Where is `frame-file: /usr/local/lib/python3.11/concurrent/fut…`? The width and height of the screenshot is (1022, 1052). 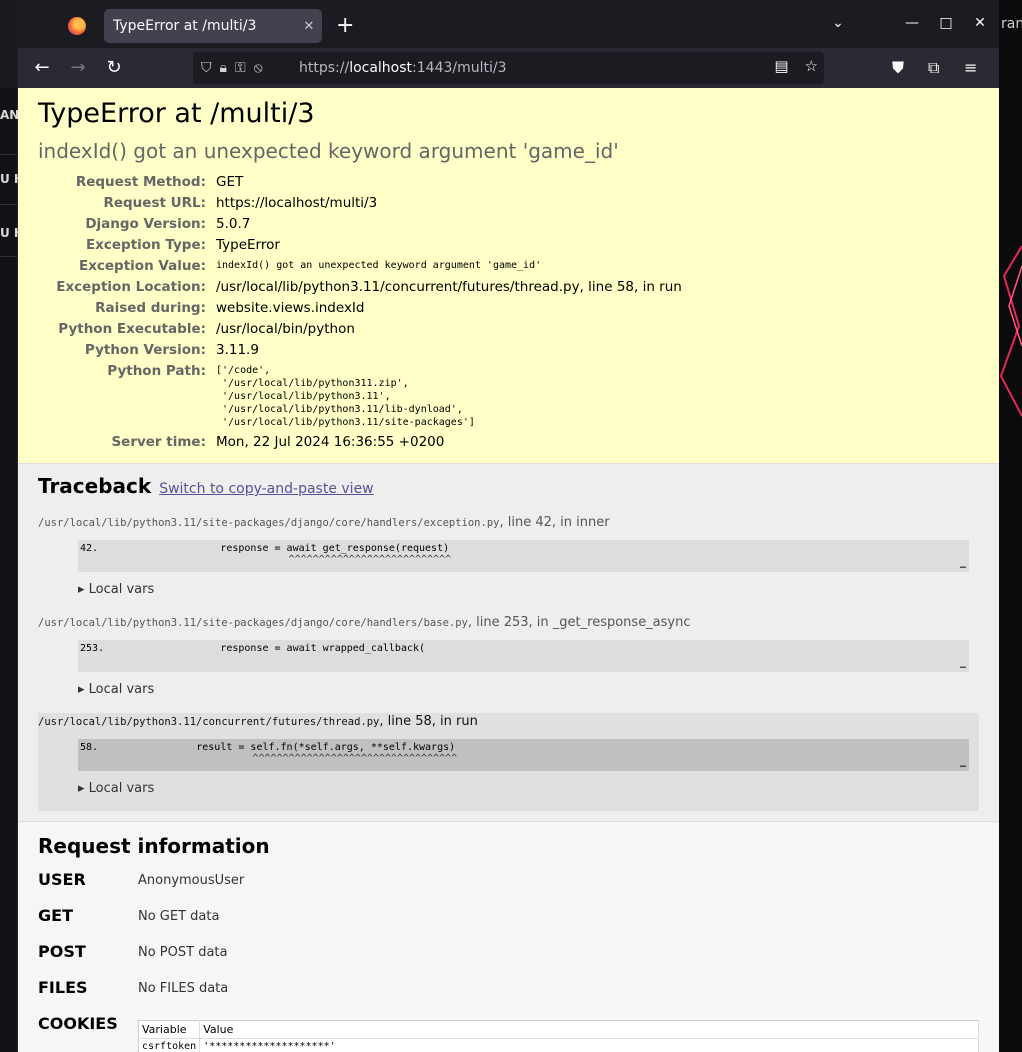 frame-file: /usr/local/lib/python3.11/concurrent/fut… is located at coordinates (258, 721).